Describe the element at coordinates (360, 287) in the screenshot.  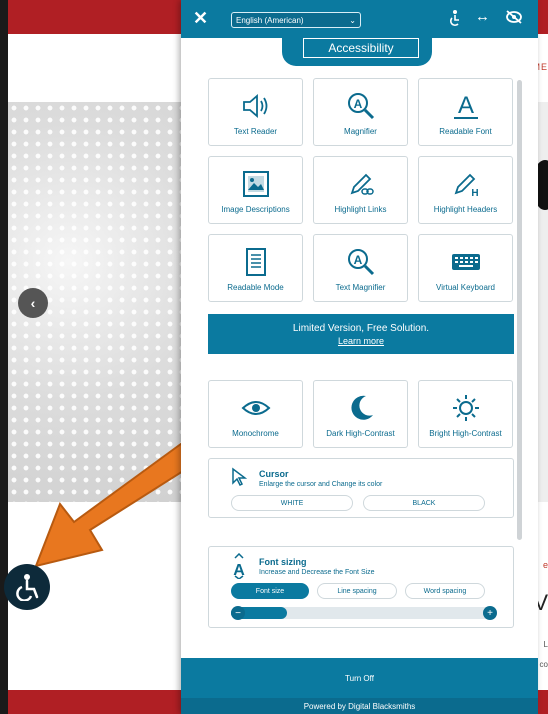
I see `tool-label: Text Magnifier` at that location.